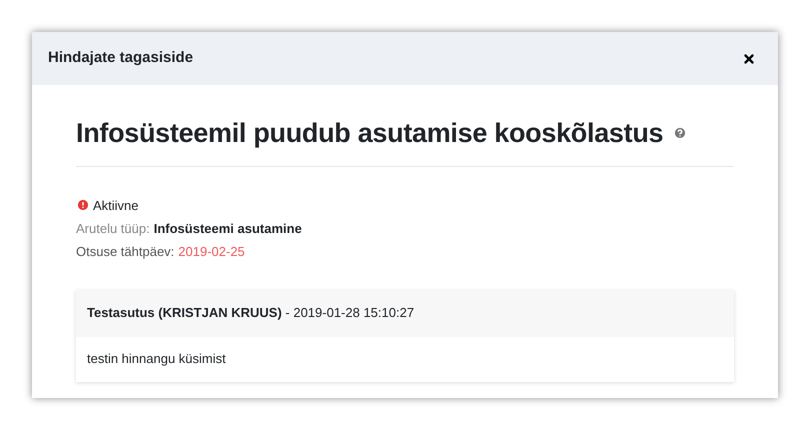 The width and height of the screenshot is (810, 430). I want to click on status-label: Aktiivne, so click(116, 205).